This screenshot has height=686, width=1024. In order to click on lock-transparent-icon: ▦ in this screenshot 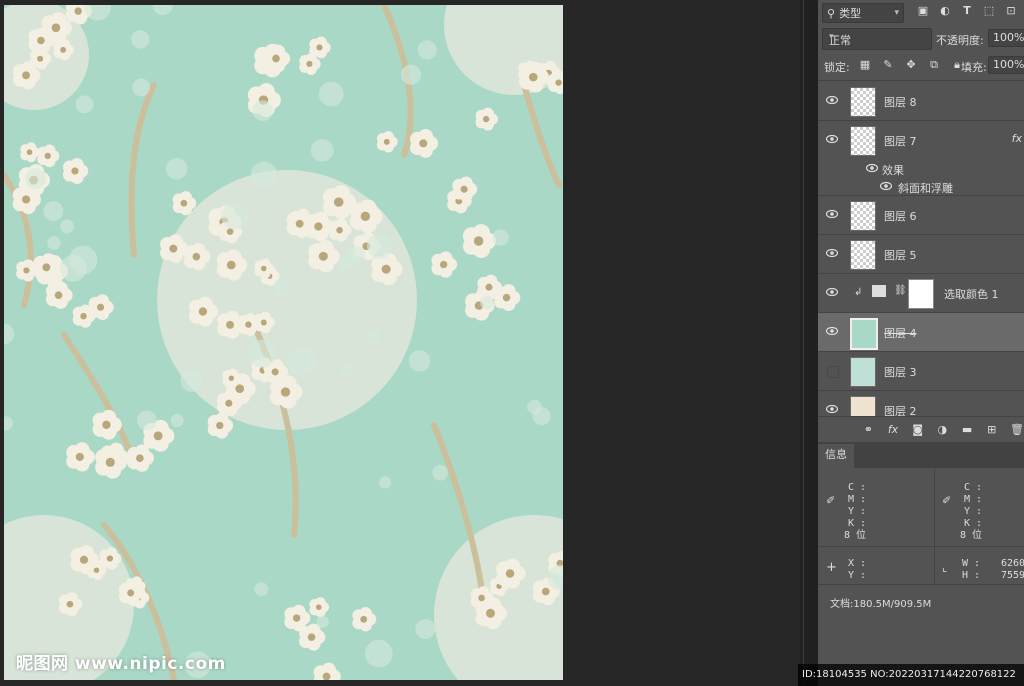, I will do `click(865, 65)`.